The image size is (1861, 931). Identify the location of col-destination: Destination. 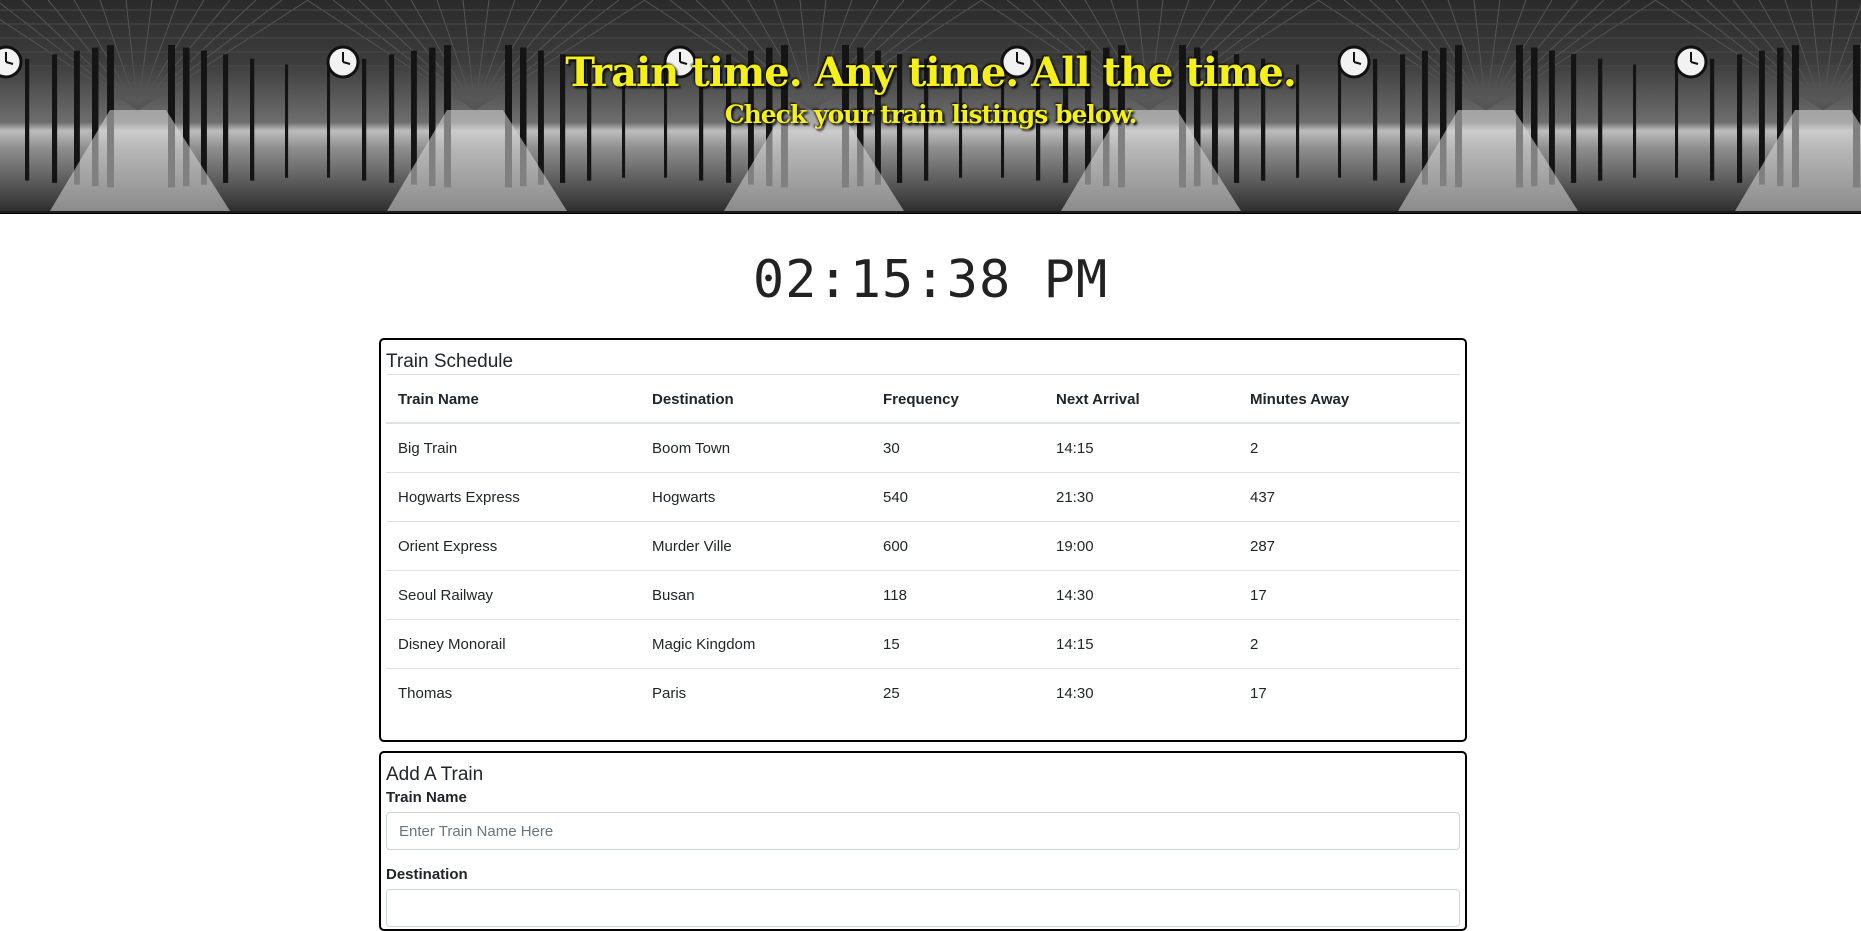
(755, 399).